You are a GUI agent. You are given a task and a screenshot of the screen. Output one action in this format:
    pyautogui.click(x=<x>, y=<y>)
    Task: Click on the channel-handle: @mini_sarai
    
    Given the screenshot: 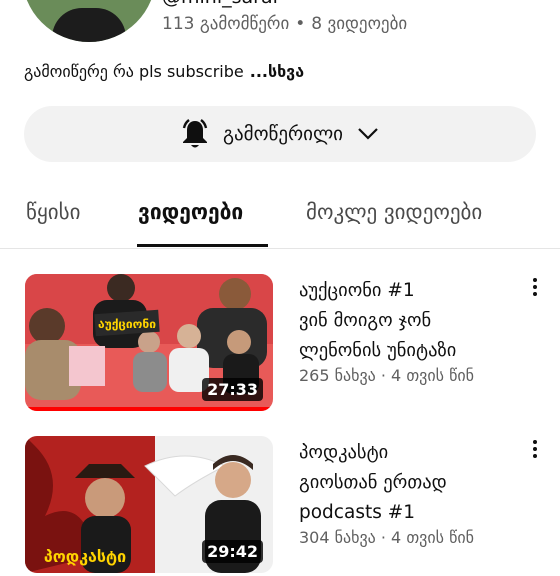 What is the action you would take?
    pyautogui.click(x=220, y=4)
    